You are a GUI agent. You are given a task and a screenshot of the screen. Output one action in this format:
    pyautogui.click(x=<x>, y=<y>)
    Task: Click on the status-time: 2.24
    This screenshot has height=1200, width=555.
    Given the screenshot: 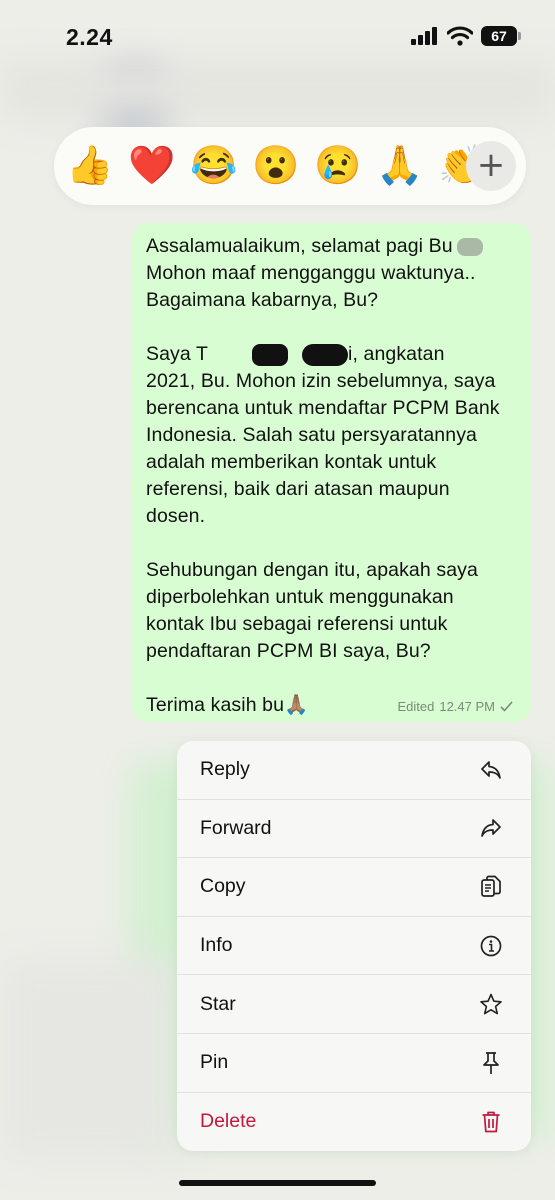 What is the action you would take?
    pyautogui.click(x=89, y=37)
    